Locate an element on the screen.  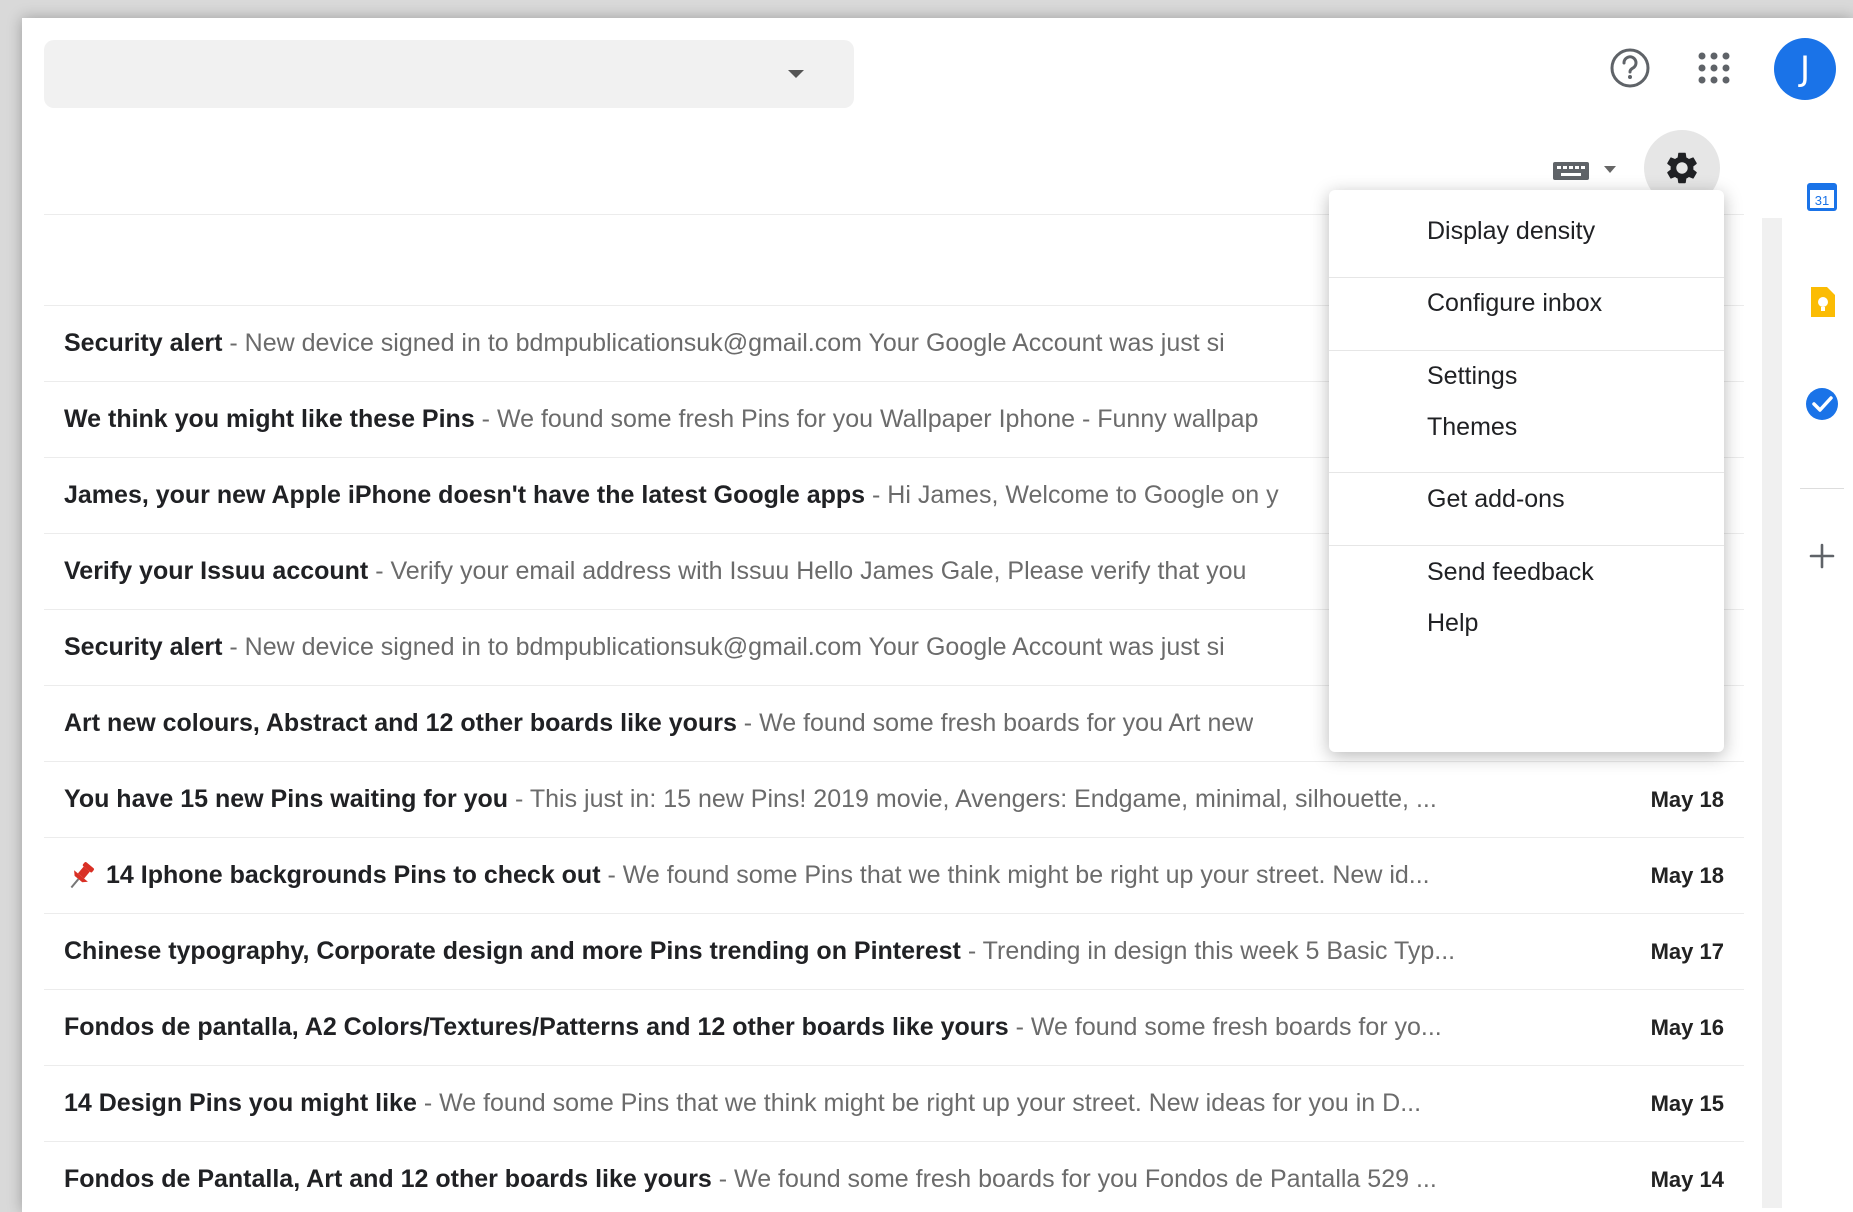
calendar-icon: 31 is located at coordinates (1822, 196).